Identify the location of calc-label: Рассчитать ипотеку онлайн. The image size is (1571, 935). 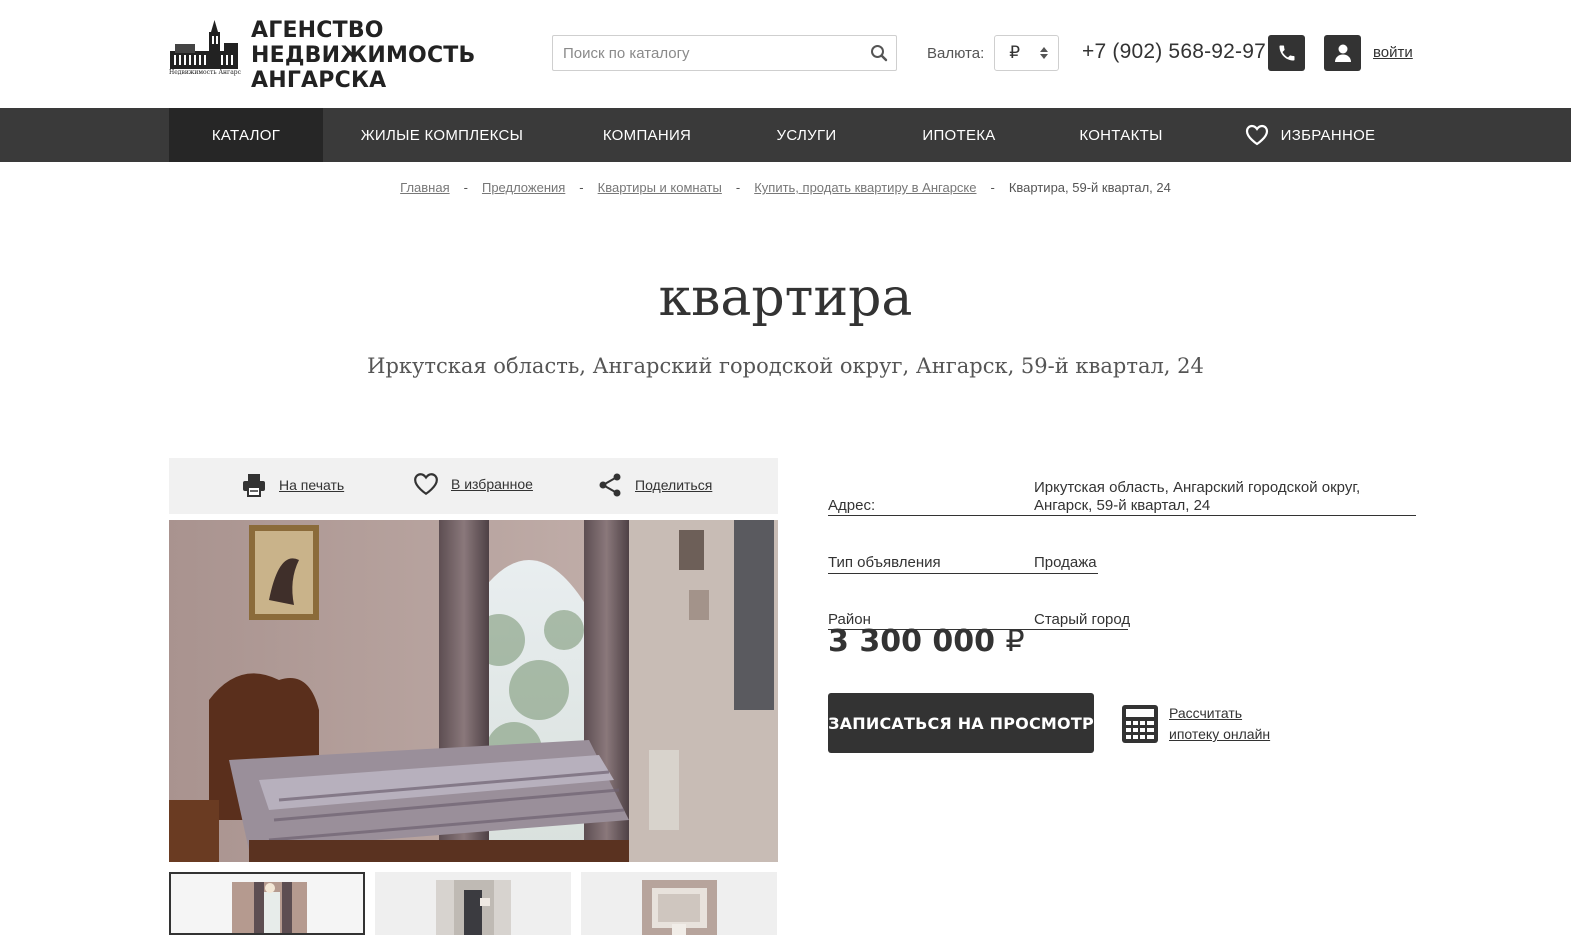
(1234, 724).